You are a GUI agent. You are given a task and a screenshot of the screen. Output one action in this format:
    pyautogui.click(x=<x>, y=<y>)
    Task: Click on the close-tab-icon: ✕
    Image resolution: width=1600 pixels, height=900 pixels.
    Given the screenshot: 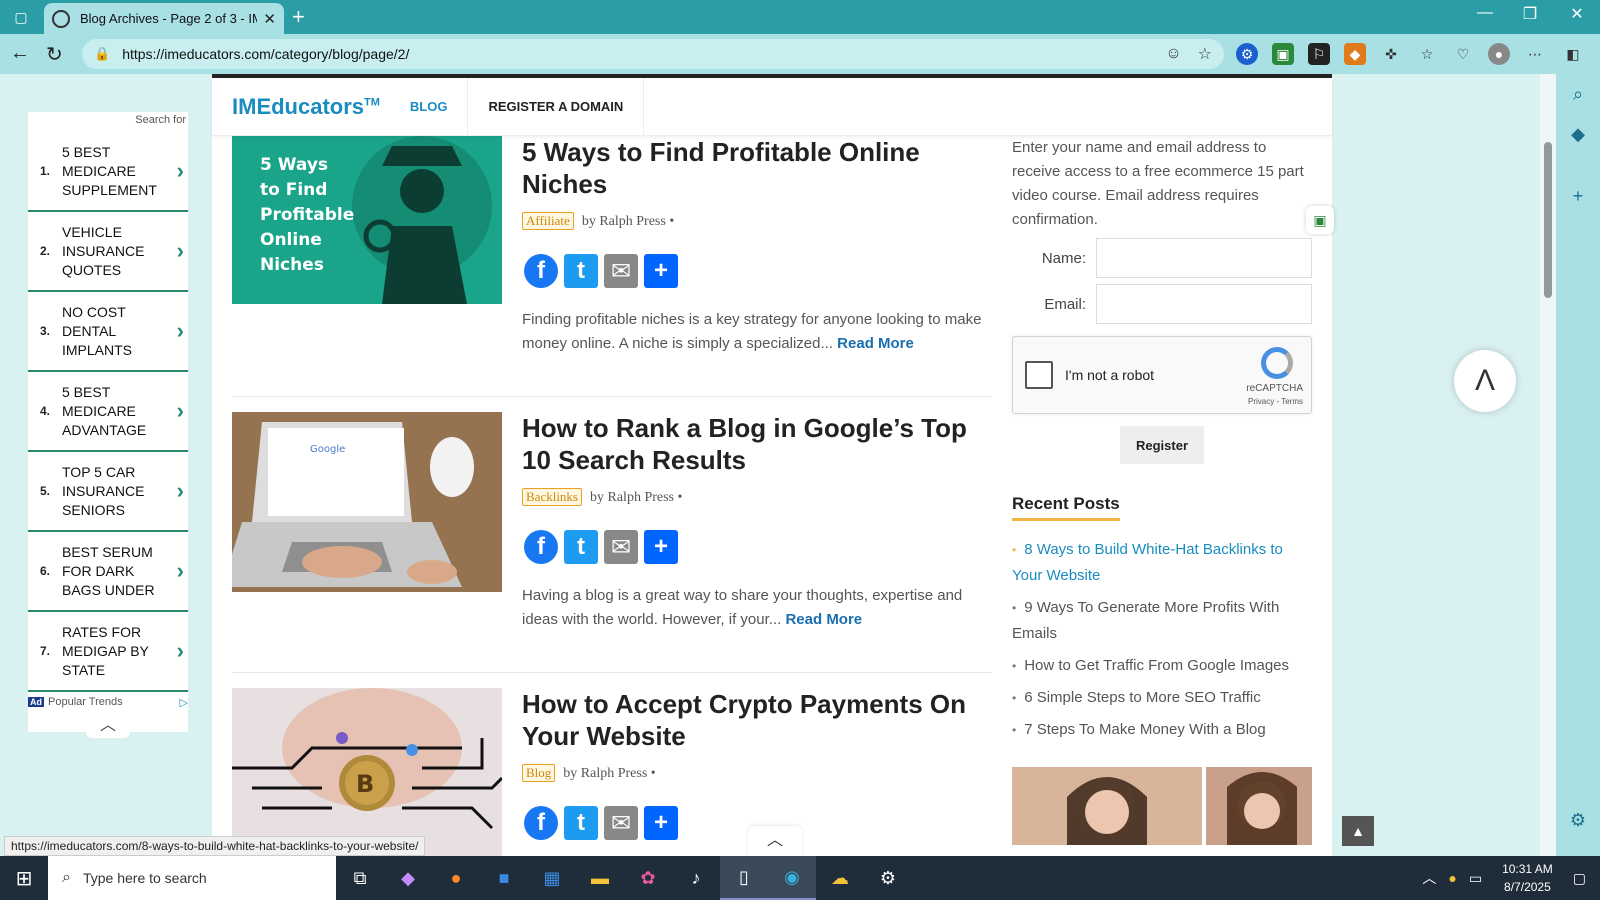 What is the action you would take?
    pyautogui.click(x=269, y=19)
    